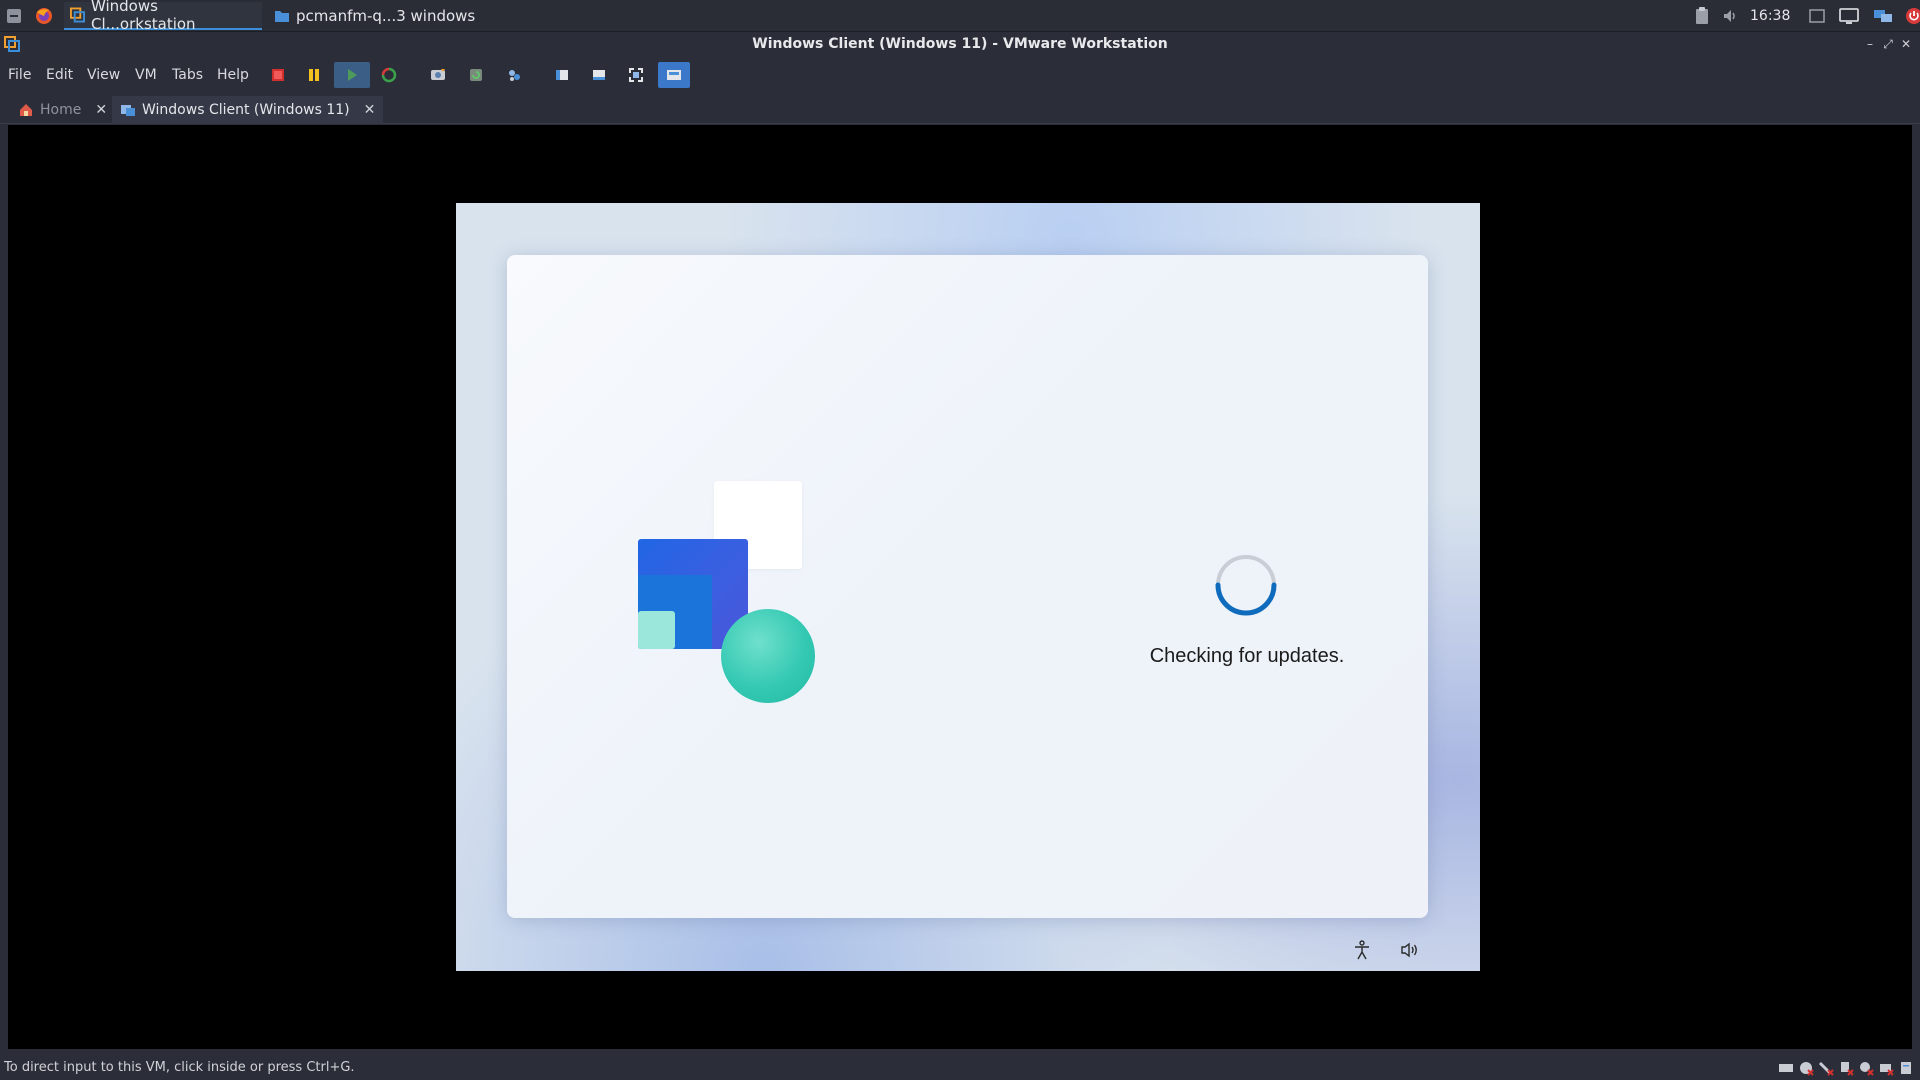 The height and width of the screenshot is (1080, 1920). What do you see at coordinates (476, 75) in the screenshot?
I see `revert-snapshot-icon` at bounding box center [476, 75].